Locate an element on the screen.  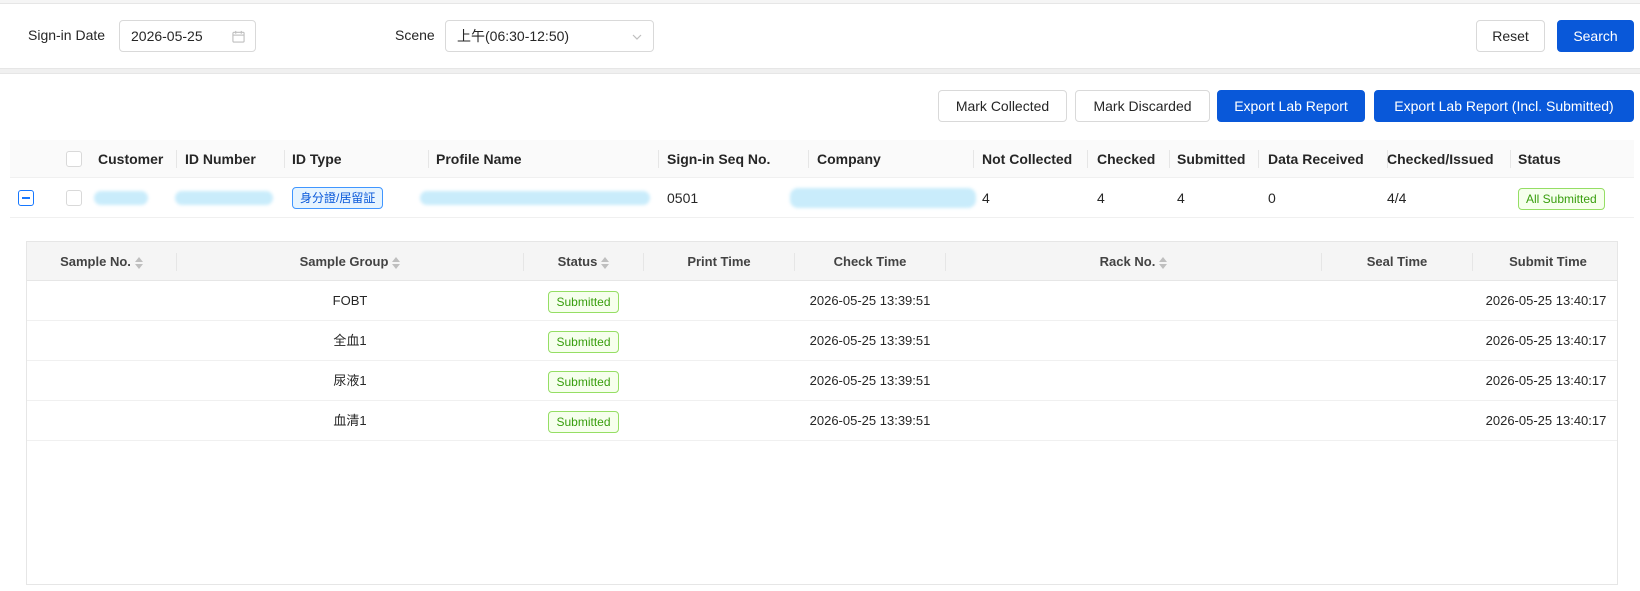
sample-group-cell: 血清1 is located at coordinates (350, 420).